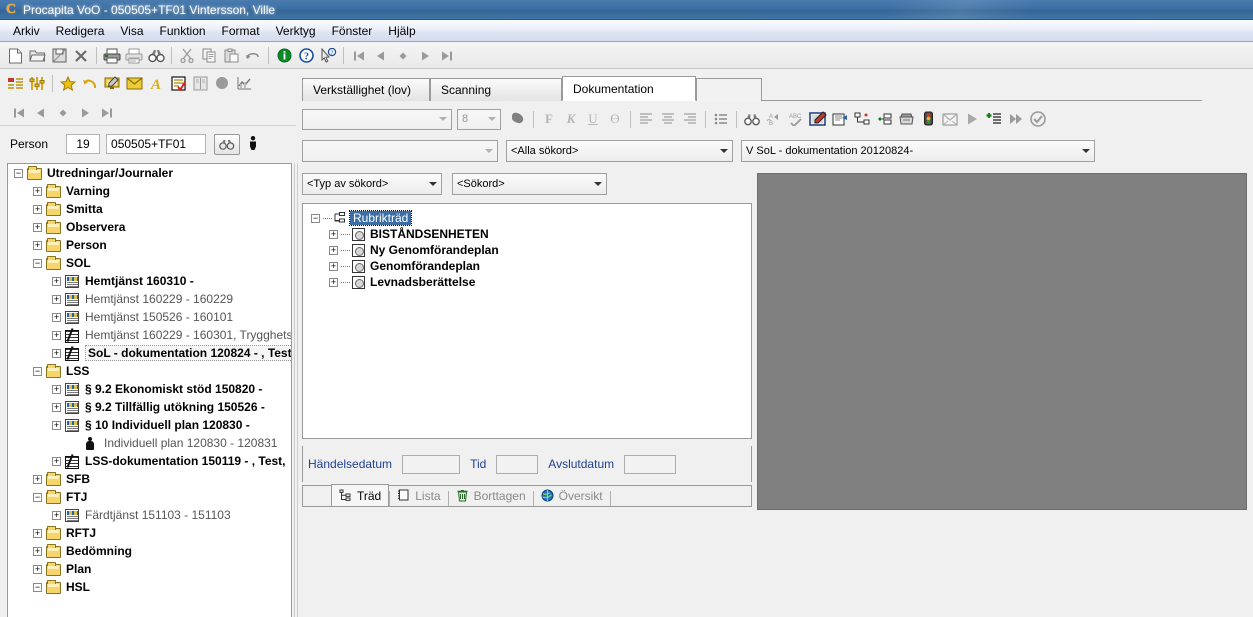 The height and width of the screenshot is (617, 1253). What do you see at coordinates (774, 119) in the screenshot?
I see `replace-icon: AB` at bounding box center [774, 119].